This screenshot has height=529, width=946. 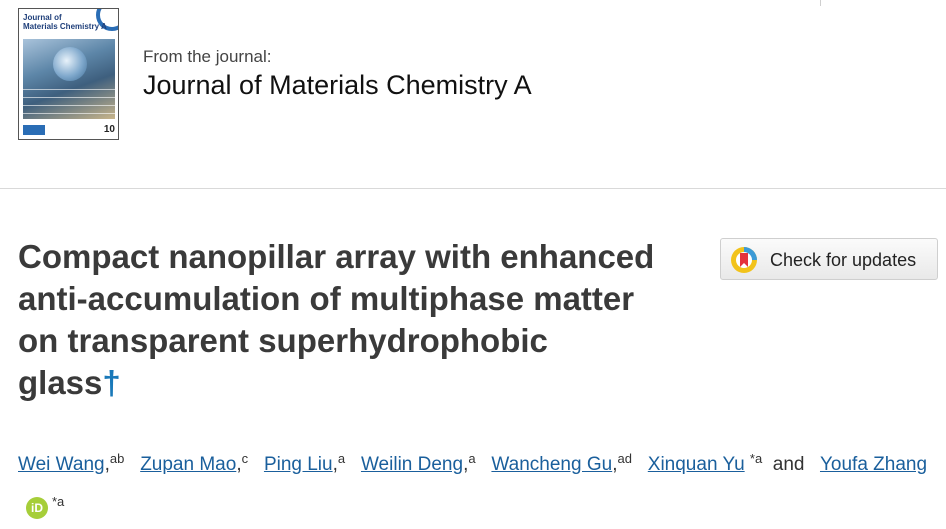 I want to click on footnote-dagger-link: †, so click(x=111, y=382).